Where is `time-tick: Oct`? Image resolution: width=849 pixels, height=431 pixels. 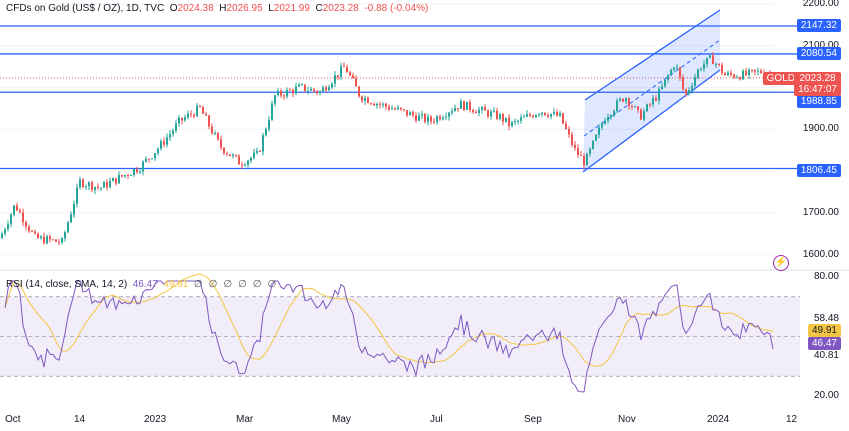
time-tick: Oct is located at coordinates (13, 419).